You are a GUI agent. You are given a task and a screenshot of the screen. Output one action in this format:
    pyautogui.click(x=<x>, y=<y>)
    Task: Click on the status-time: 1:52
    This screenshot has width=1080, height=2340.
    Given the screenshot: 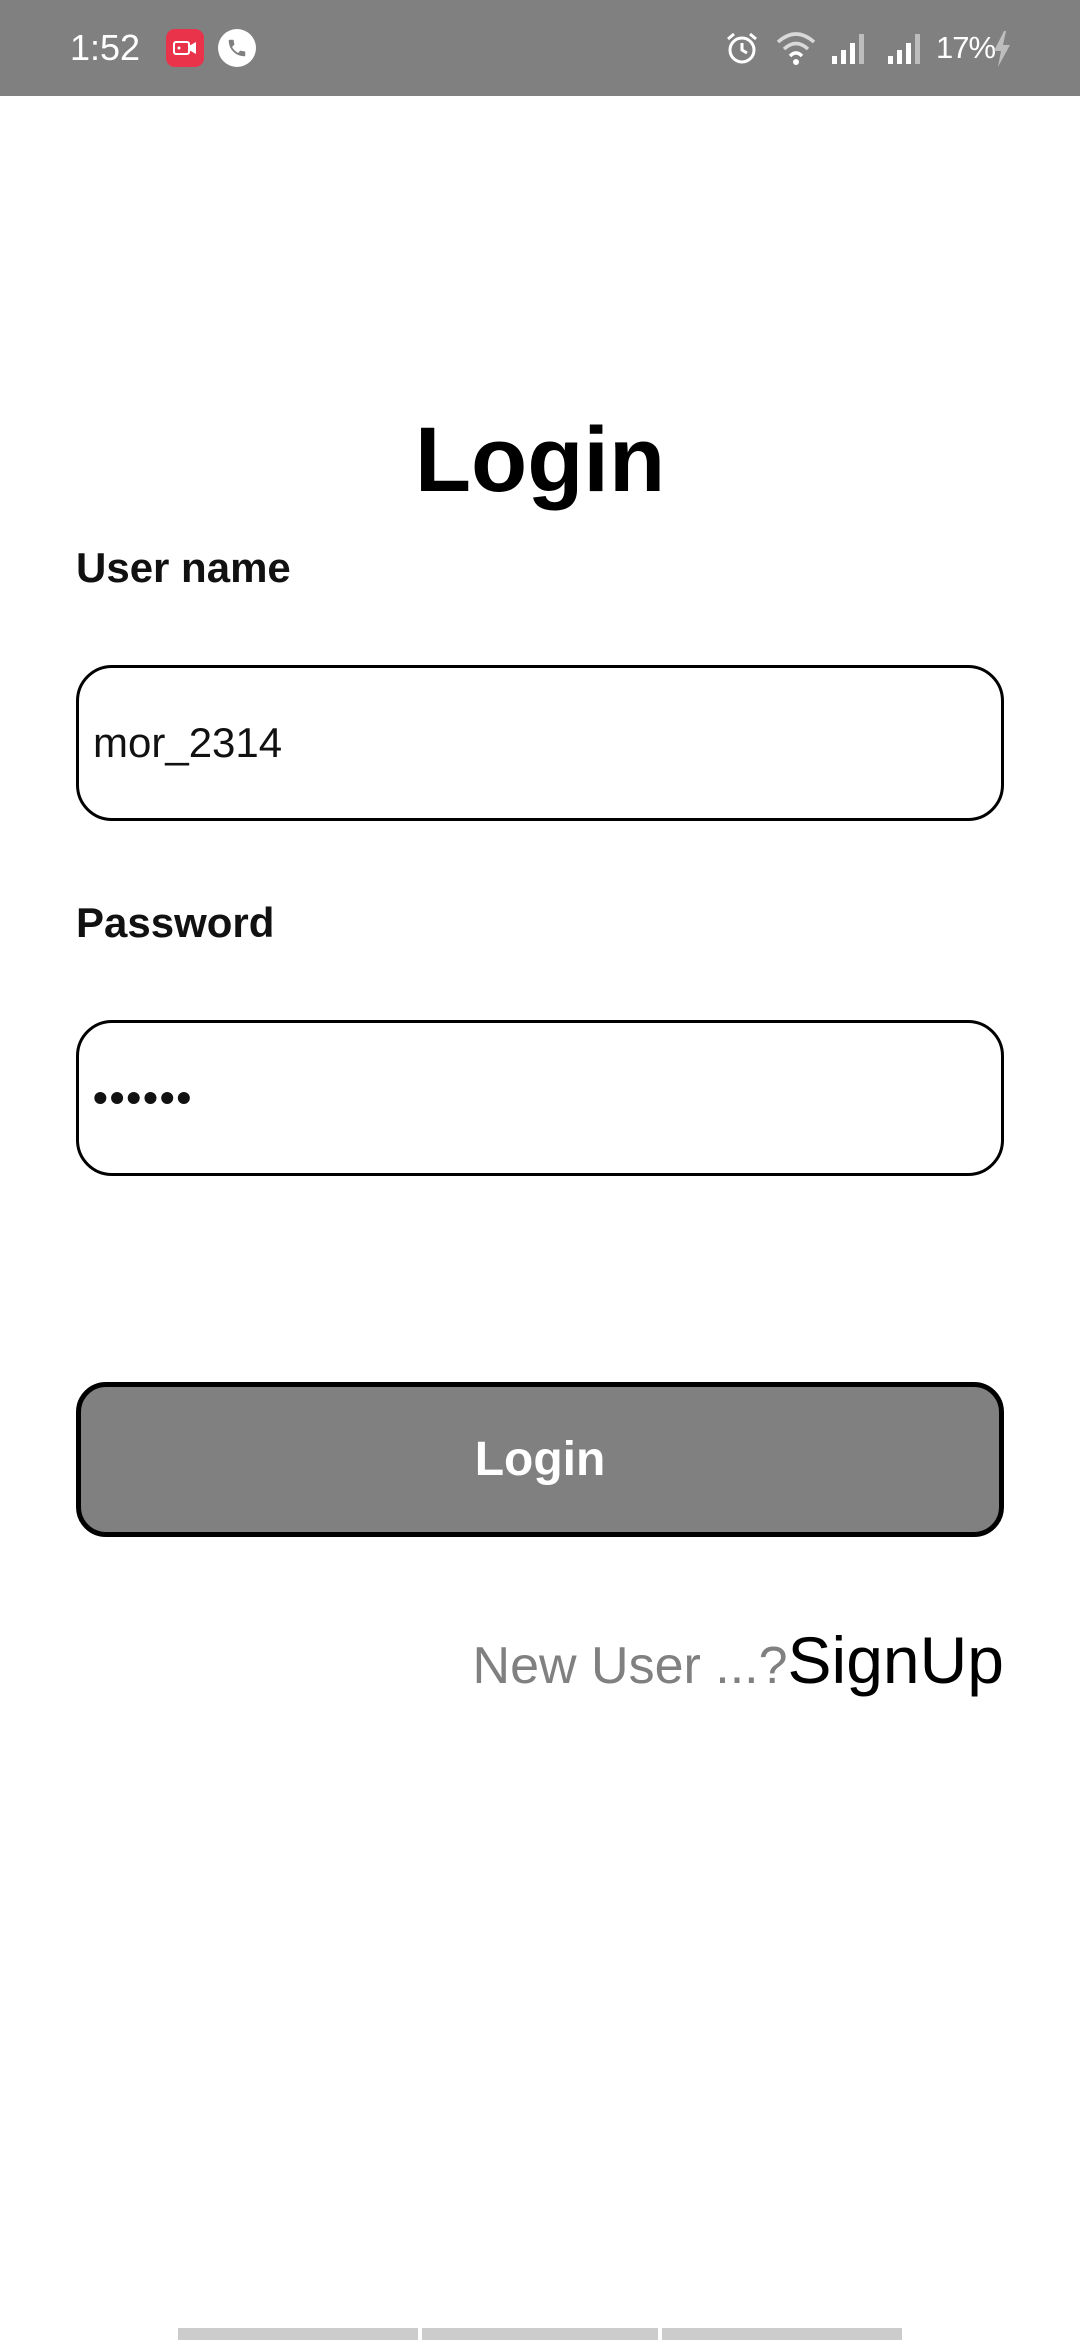 What is the action you would take?
    pyautogui.click(x=105, y=47)
    